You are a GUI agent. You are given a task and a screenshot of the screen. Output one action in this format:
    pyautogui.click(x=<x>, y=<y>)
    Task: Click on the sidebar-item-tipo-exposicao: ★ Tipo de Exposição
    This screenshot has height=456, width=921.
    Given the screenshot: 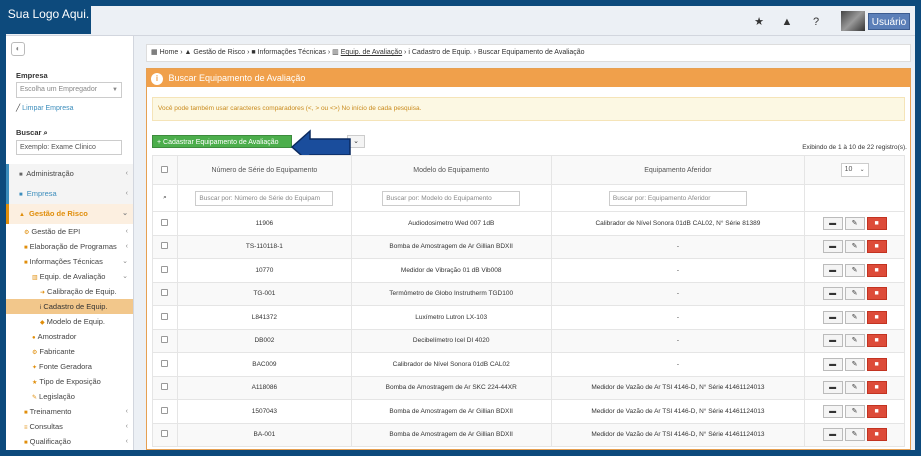 What is the action you would take?
    pyautogui.click(x=69, y=381)
    